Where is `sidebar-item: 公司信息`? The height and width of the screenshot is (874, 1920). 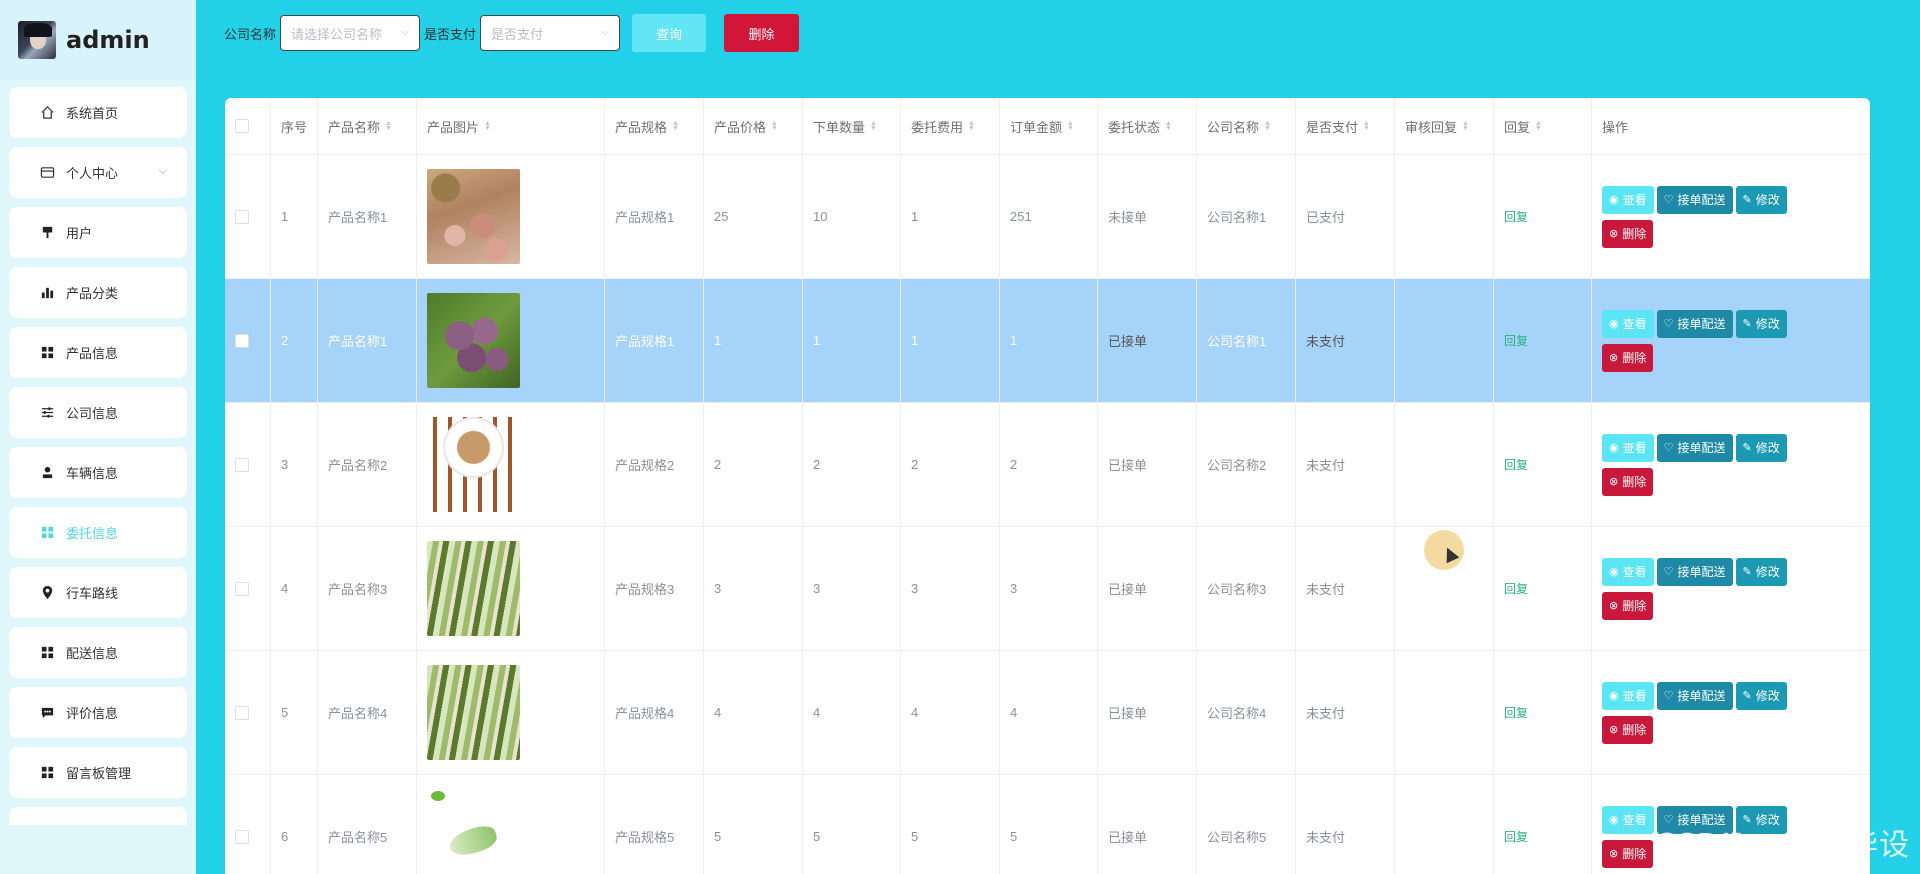
sidebar-item: 公司信息 is located at coordinates (98, 412).